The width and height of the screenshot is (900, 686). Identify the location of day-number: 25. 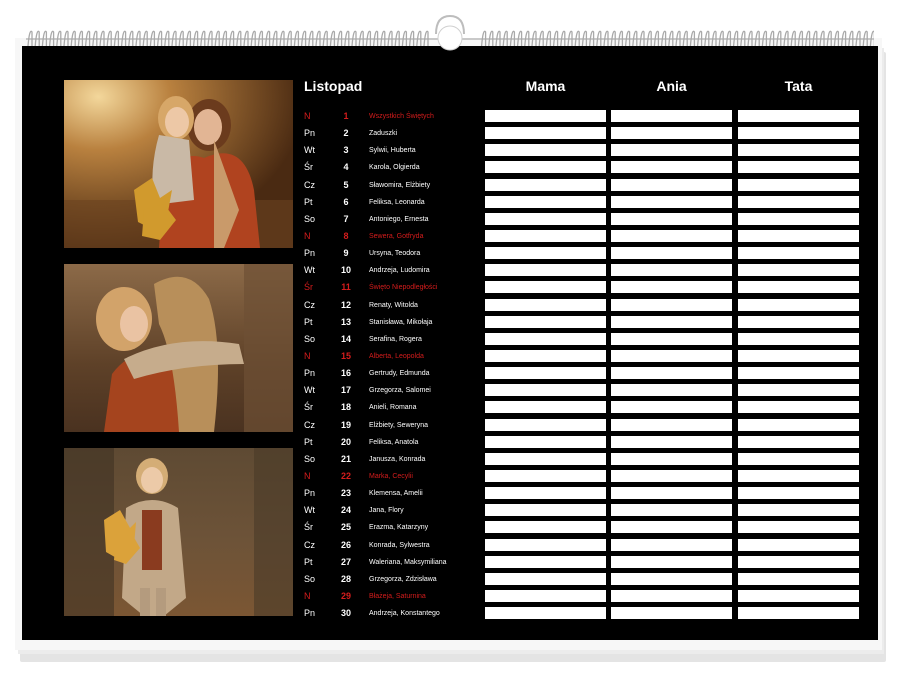
(345, 527).